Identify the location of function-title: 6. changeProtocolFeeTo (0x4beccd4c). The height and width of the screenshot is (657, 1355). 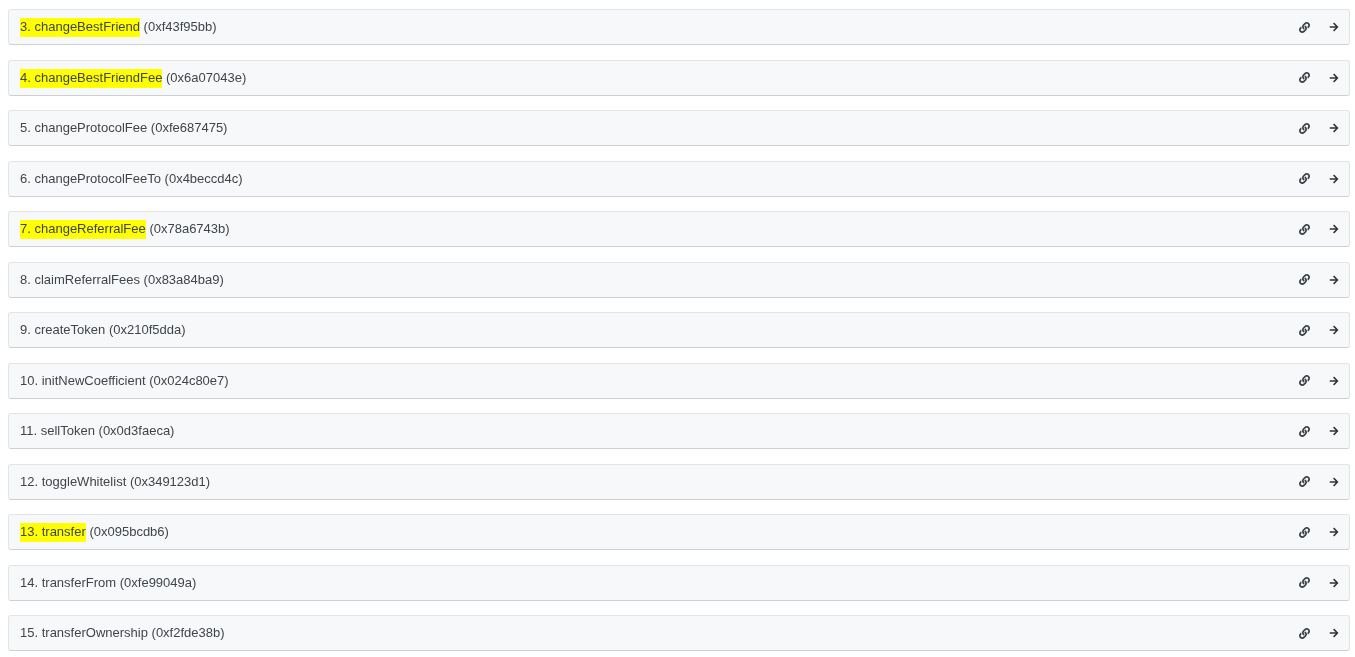
(131, 178).